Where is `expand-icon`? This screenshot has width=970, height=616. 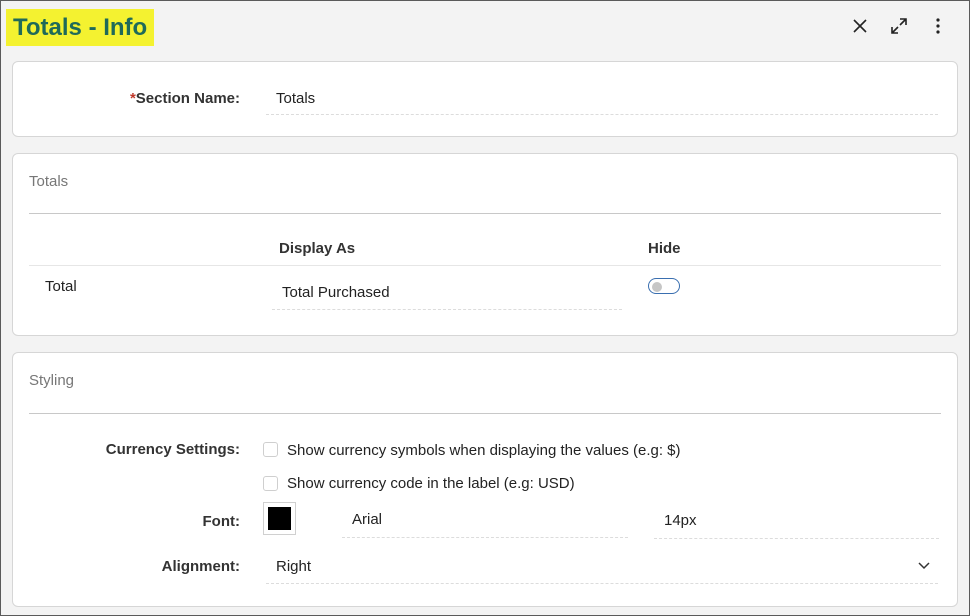 expand-icon is located at coordinates (899, 26).